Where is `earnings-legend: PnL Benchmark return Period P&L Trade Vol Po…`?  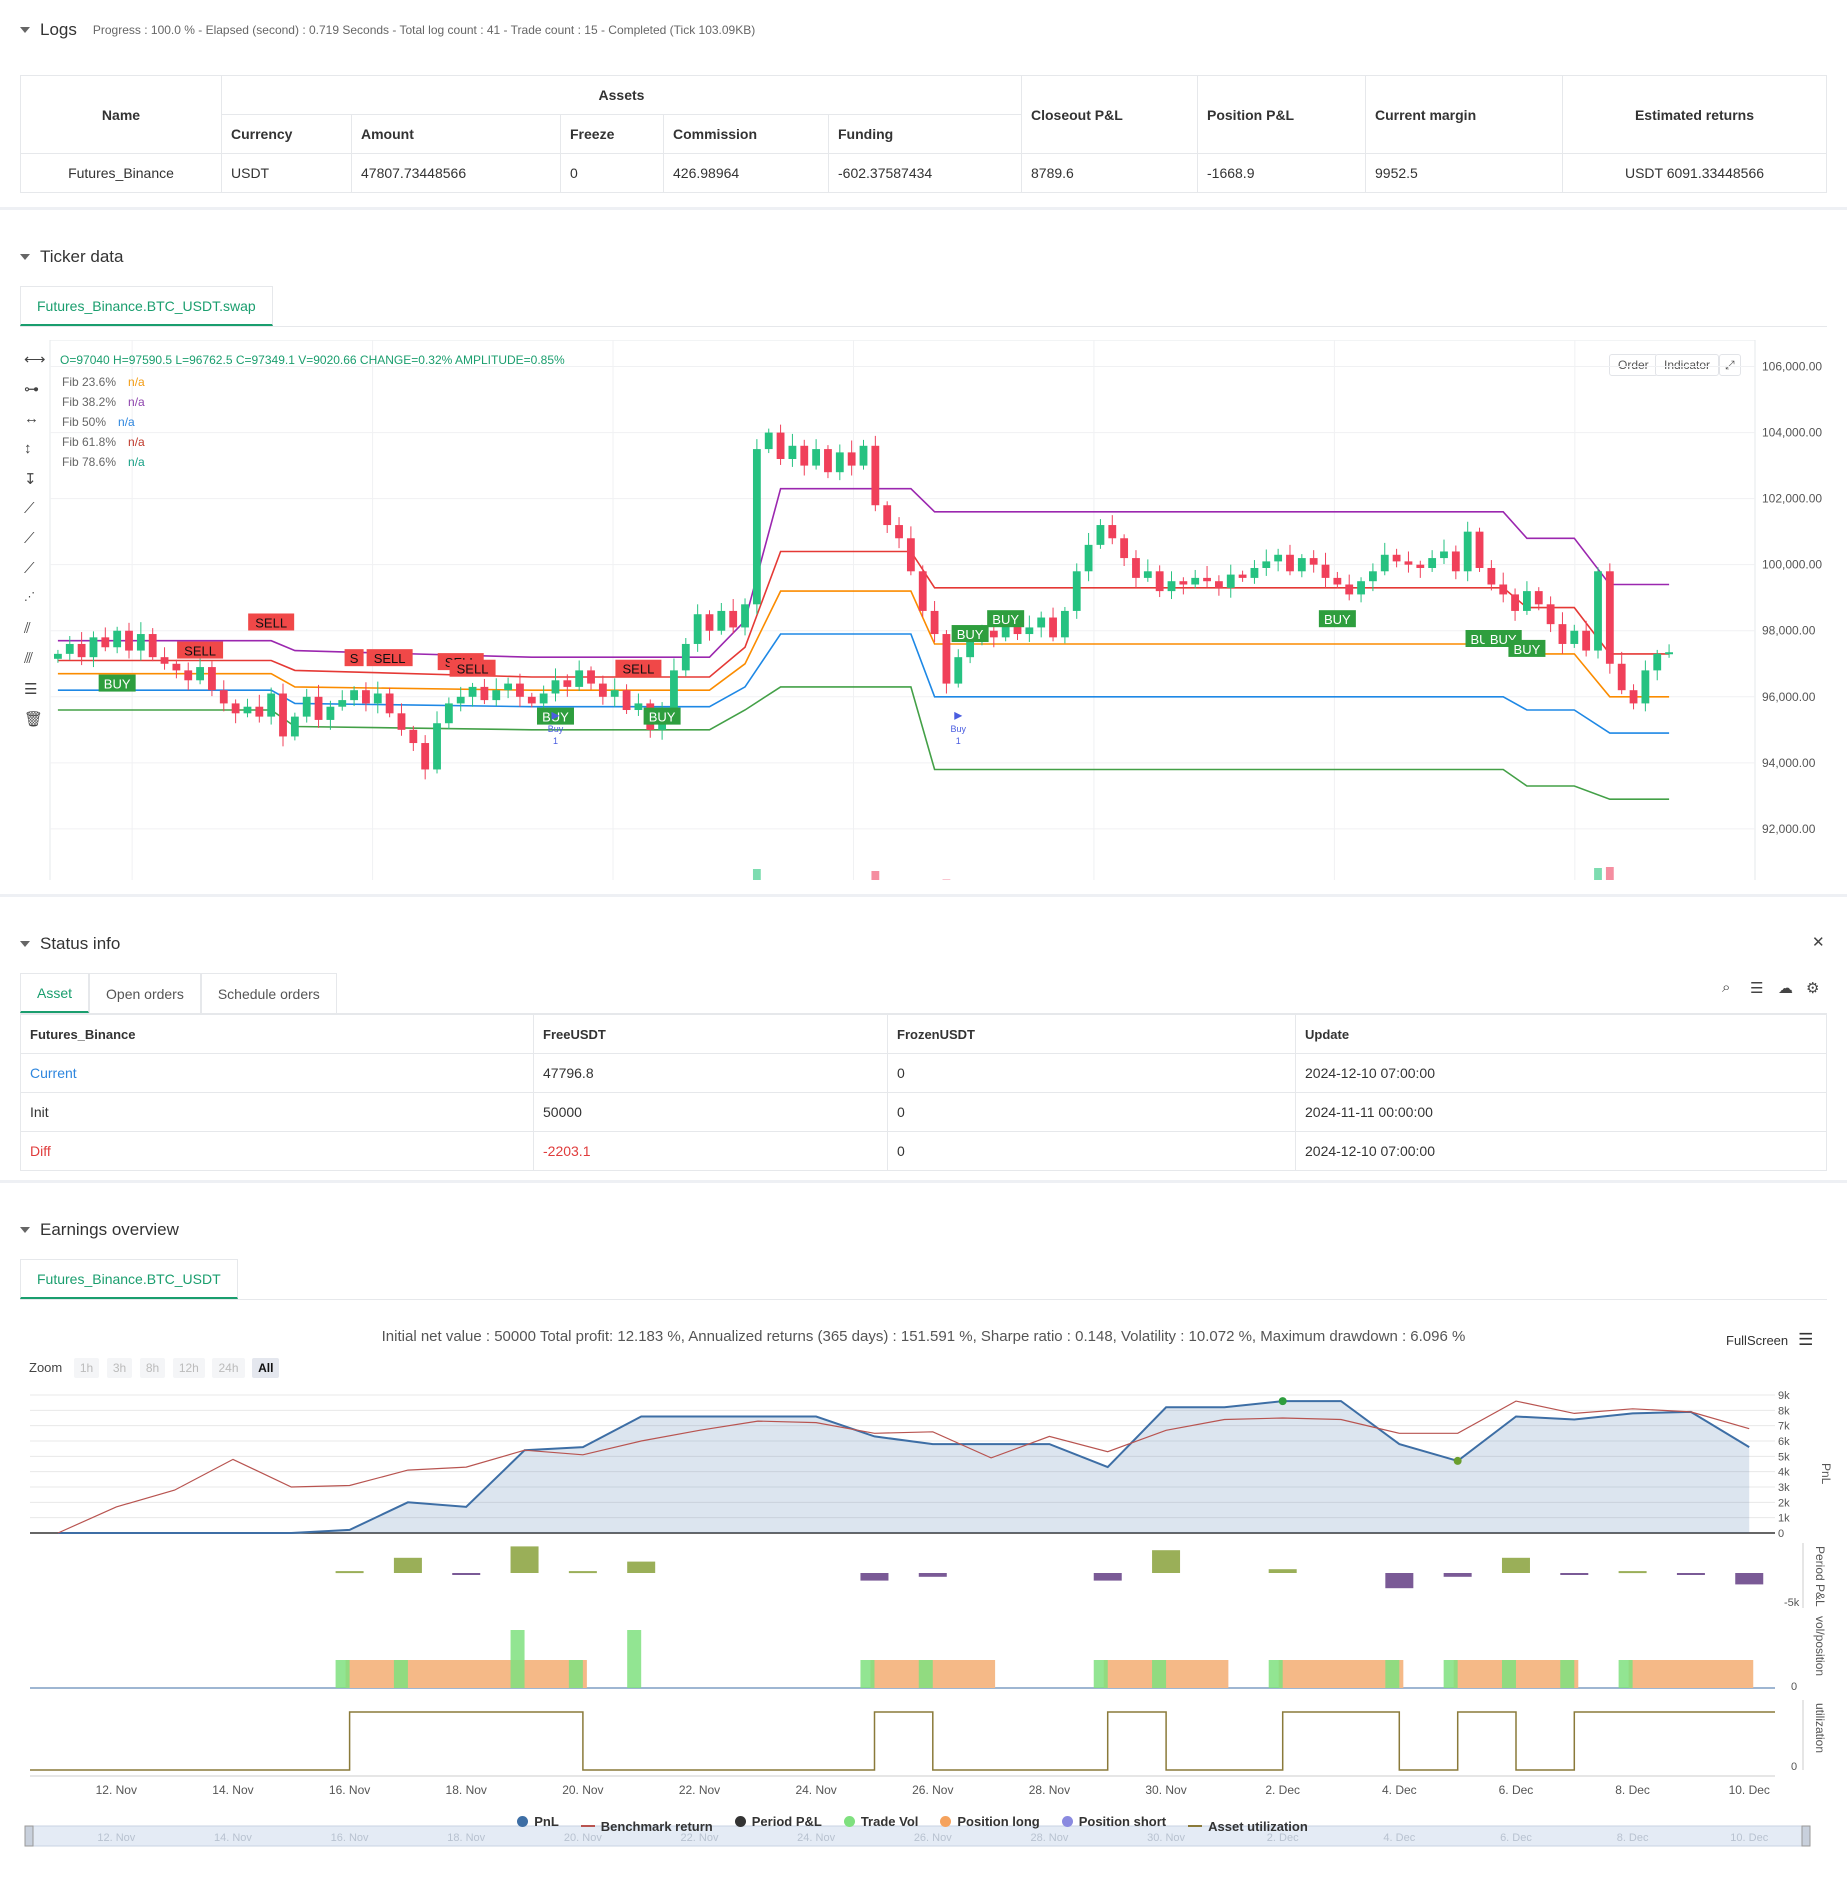
earnings-legend: PnL Benchmark return Period P&L Trade Vol Po… is located at coordinates (923, 1824).